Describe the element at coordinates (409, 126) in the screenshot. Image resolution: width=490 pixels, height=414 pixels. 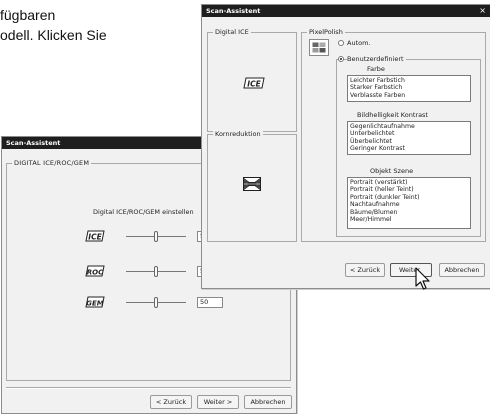
I see `list-item: Gegenlichtaufnahme` at that location.